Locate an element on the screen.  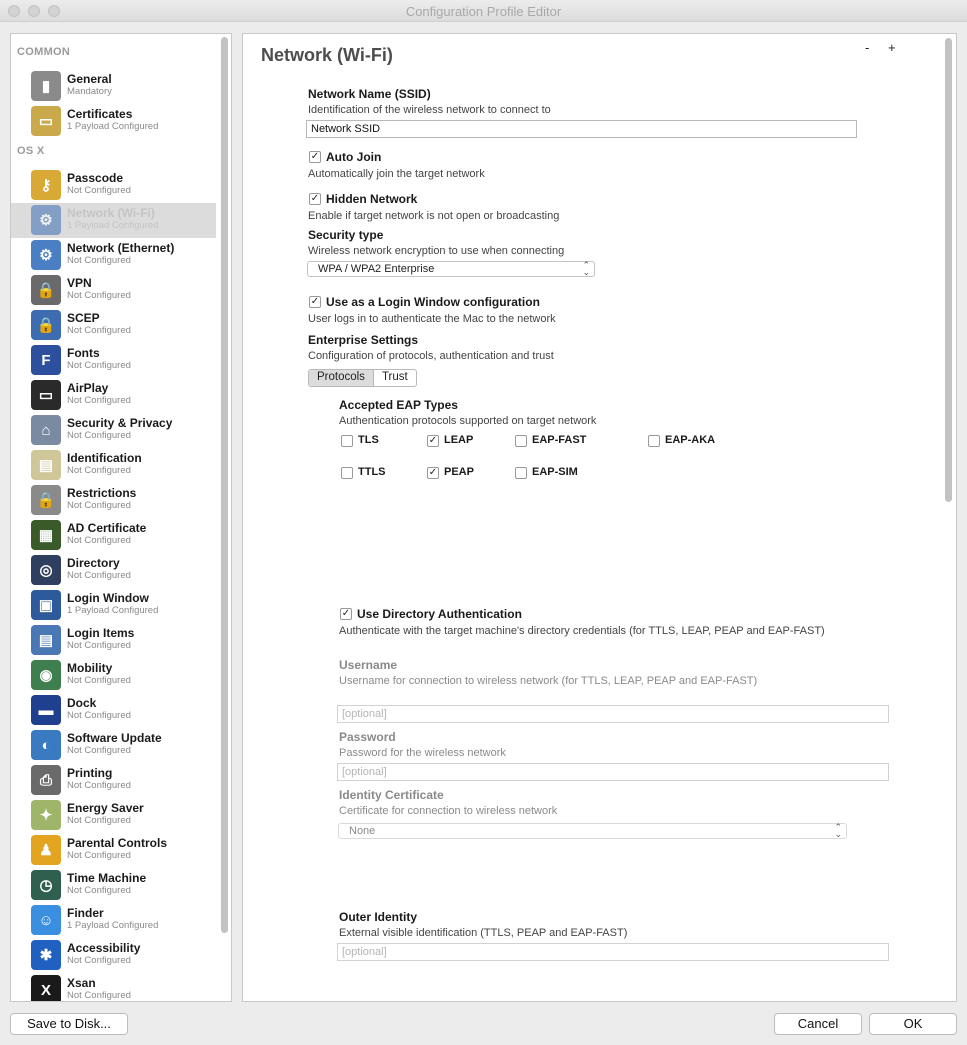
sidebar-item-time-machine: ◷ Time Machine Not Configured is located at coordinates (113, 885).